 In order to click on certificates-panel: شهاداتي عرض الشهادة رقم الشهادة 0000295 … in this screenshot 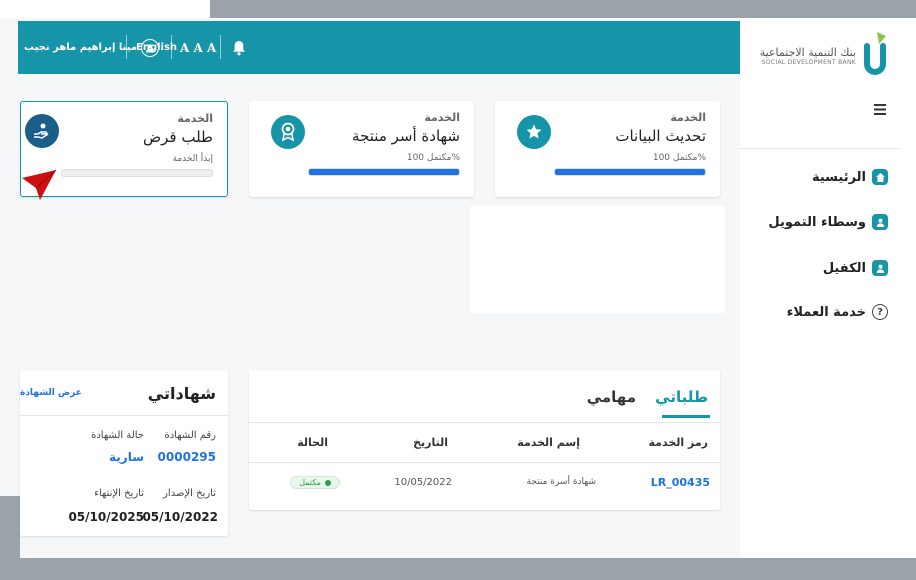, I will do `click(124, 453)`.